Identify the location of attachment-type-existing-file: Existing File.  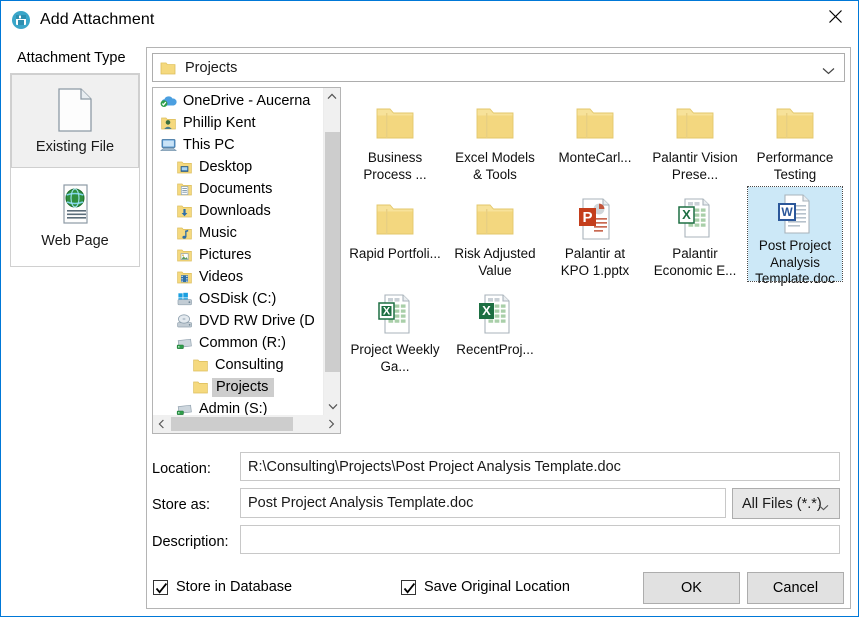
(75, 121).